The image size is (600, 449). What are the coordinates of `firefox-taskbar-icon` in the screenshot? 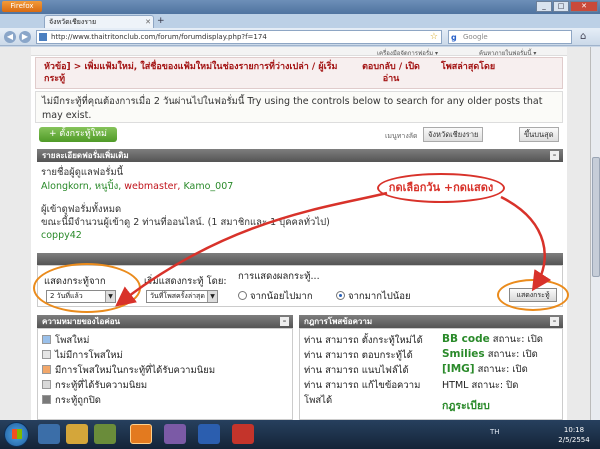 It's located at (141, 434).